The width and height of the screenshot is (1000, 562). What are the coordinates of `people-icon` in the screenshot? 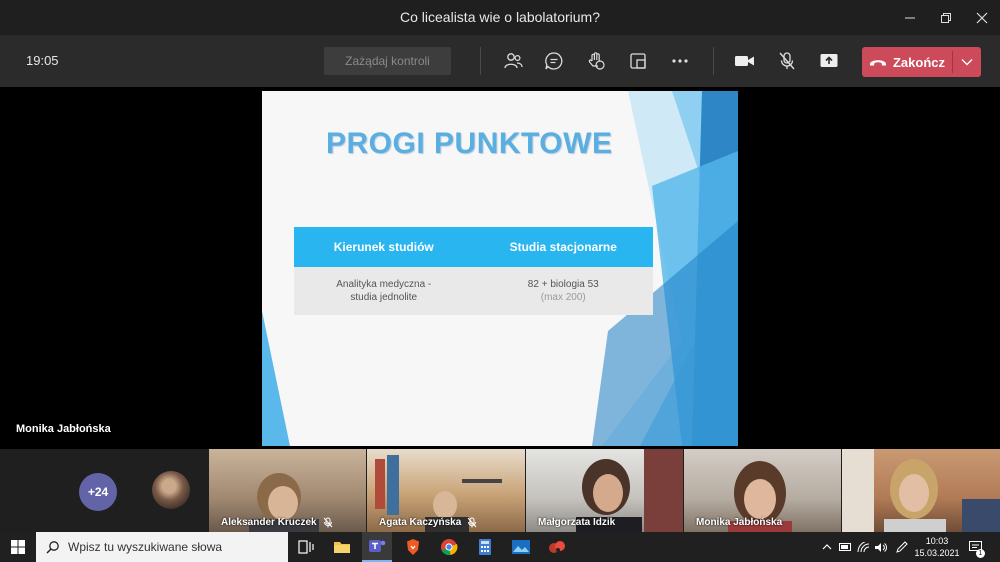 It's located at (513, 61).